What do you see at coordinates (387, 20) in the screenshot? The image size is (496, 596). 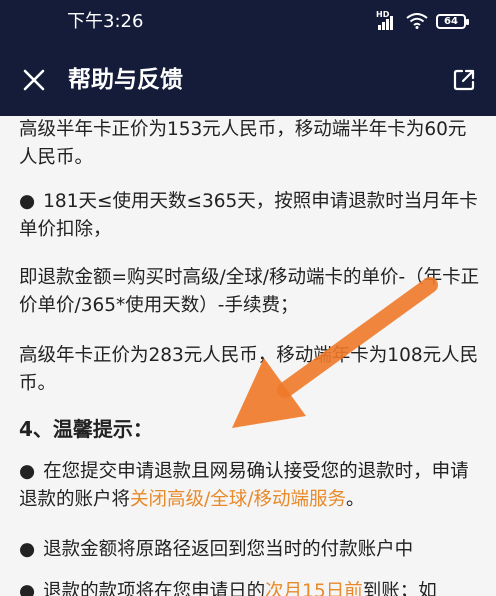 I see `hd-signal-icon: HD` at bounding box center [387, 20].